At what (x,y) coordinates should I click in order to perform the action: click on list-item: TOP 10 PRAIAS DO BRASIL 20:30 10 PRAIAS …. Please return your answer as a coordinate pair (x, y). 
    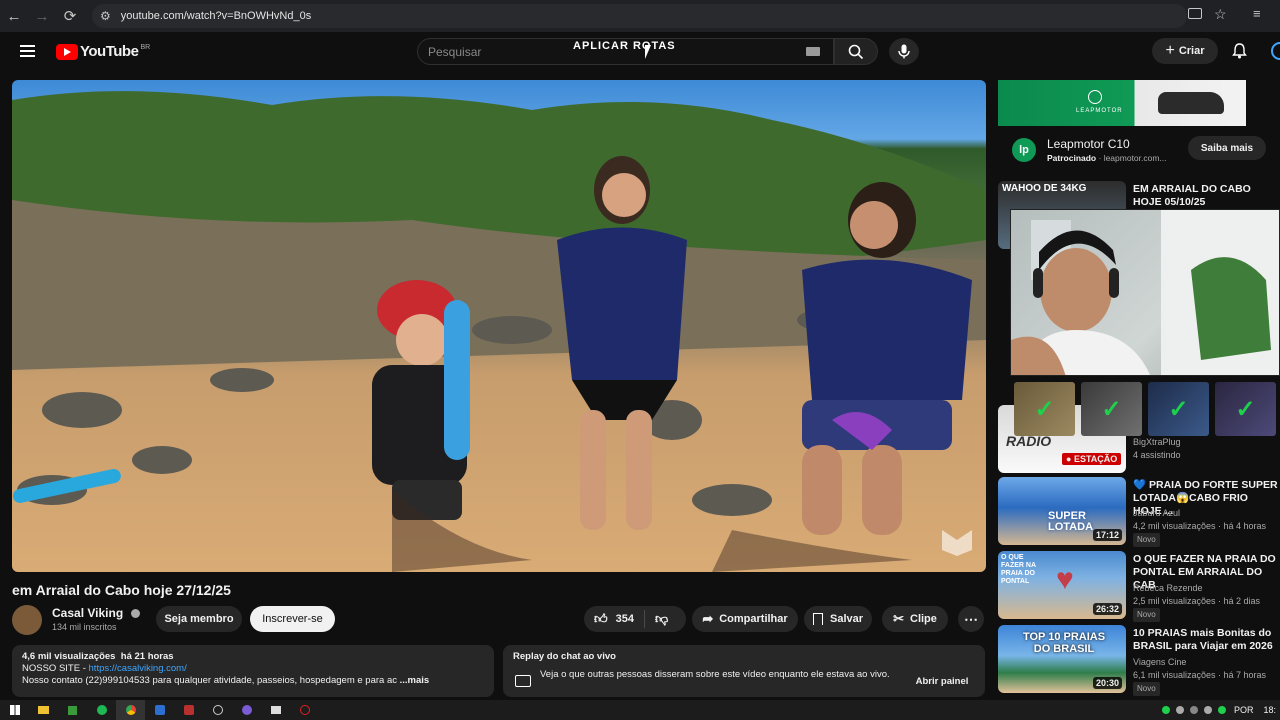
    Looking at the image, I should click on (1139, 660).